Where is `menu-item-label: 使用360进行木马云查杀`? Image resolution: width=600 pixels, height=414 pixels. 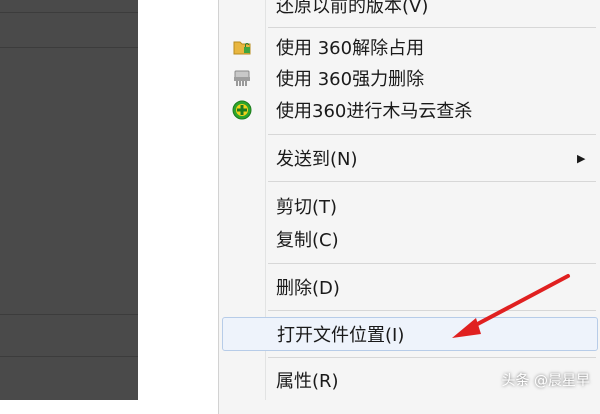 menu-item-label: 使用360进行木马云查杀 is located at coordinates (374, 111).